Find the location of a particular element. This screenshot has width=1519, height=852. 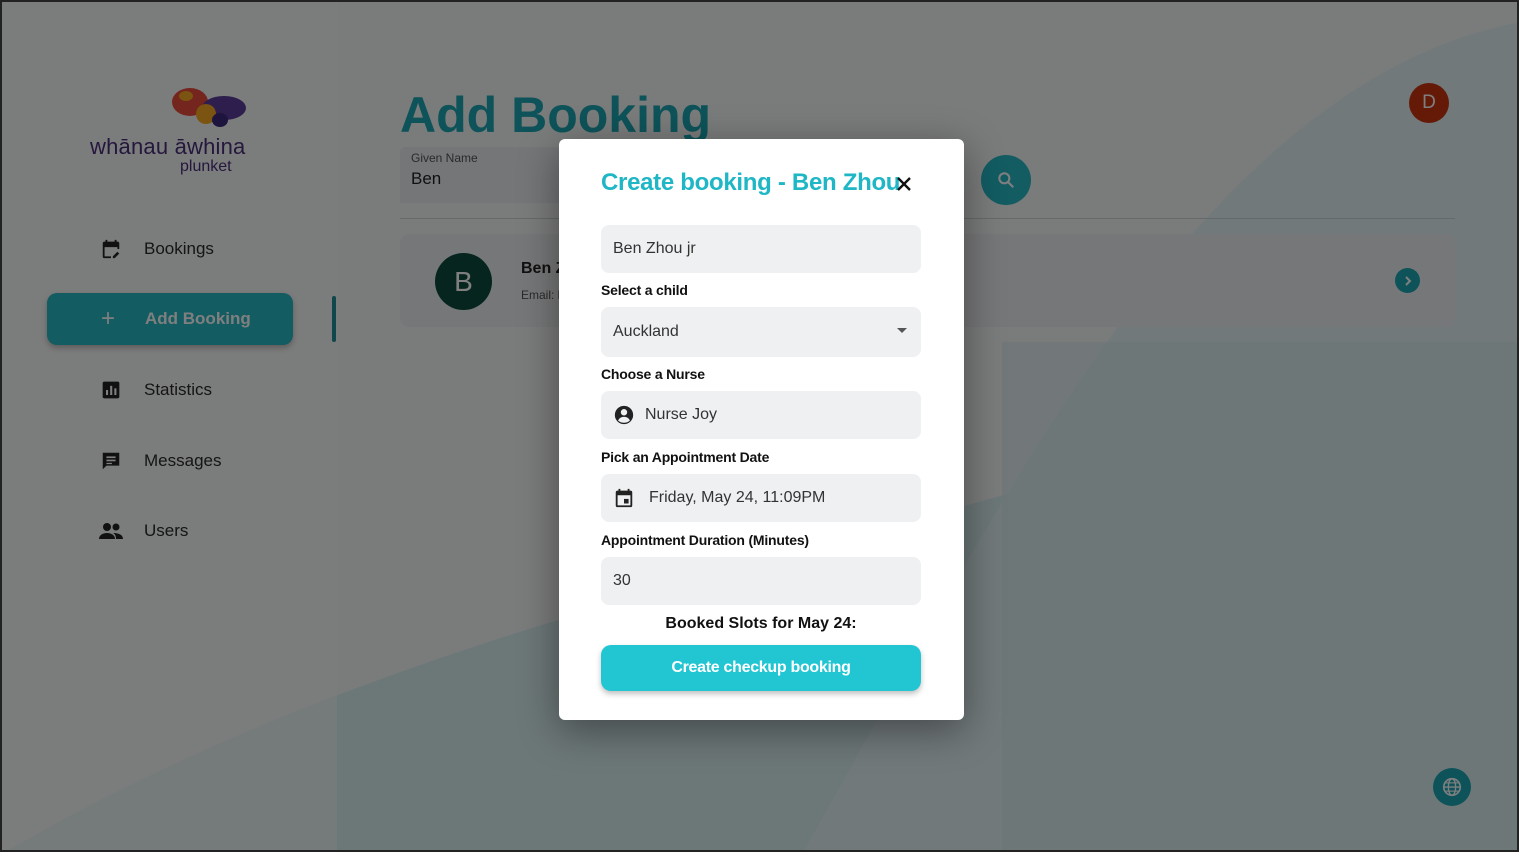

close-icon is located at coordinates (904, 184).